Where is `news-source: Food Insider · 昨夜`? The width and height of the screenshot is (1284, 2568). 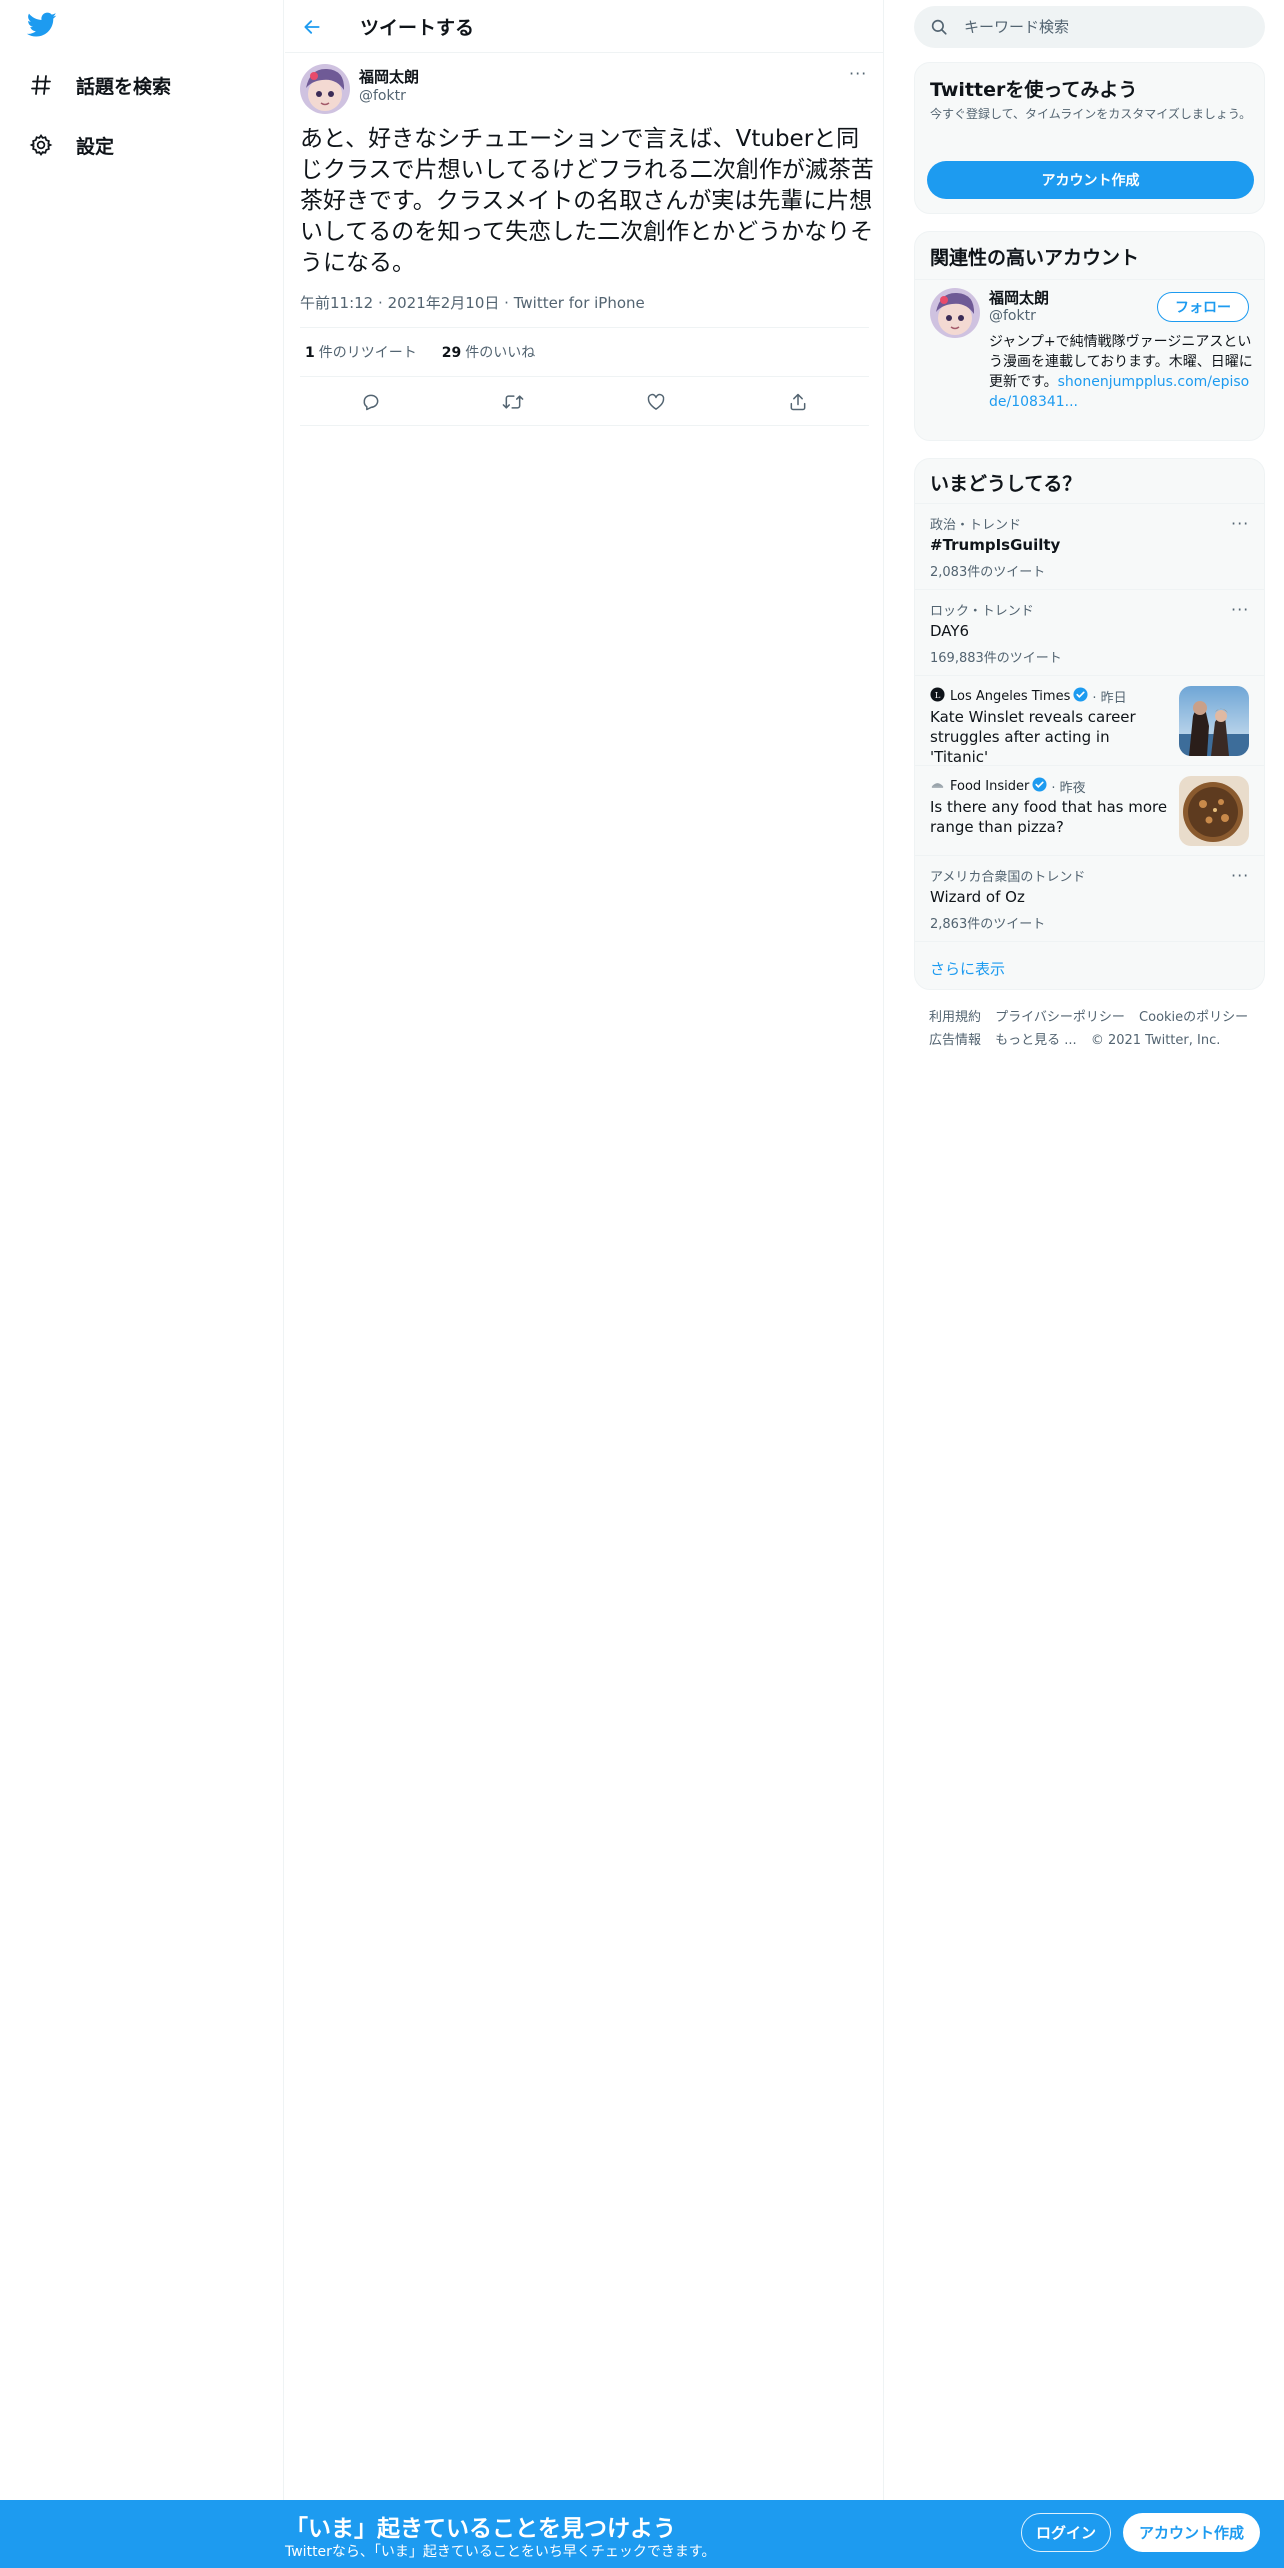 news-source: Food Insider · 昨夜 is located at coordinates (1008, 786).